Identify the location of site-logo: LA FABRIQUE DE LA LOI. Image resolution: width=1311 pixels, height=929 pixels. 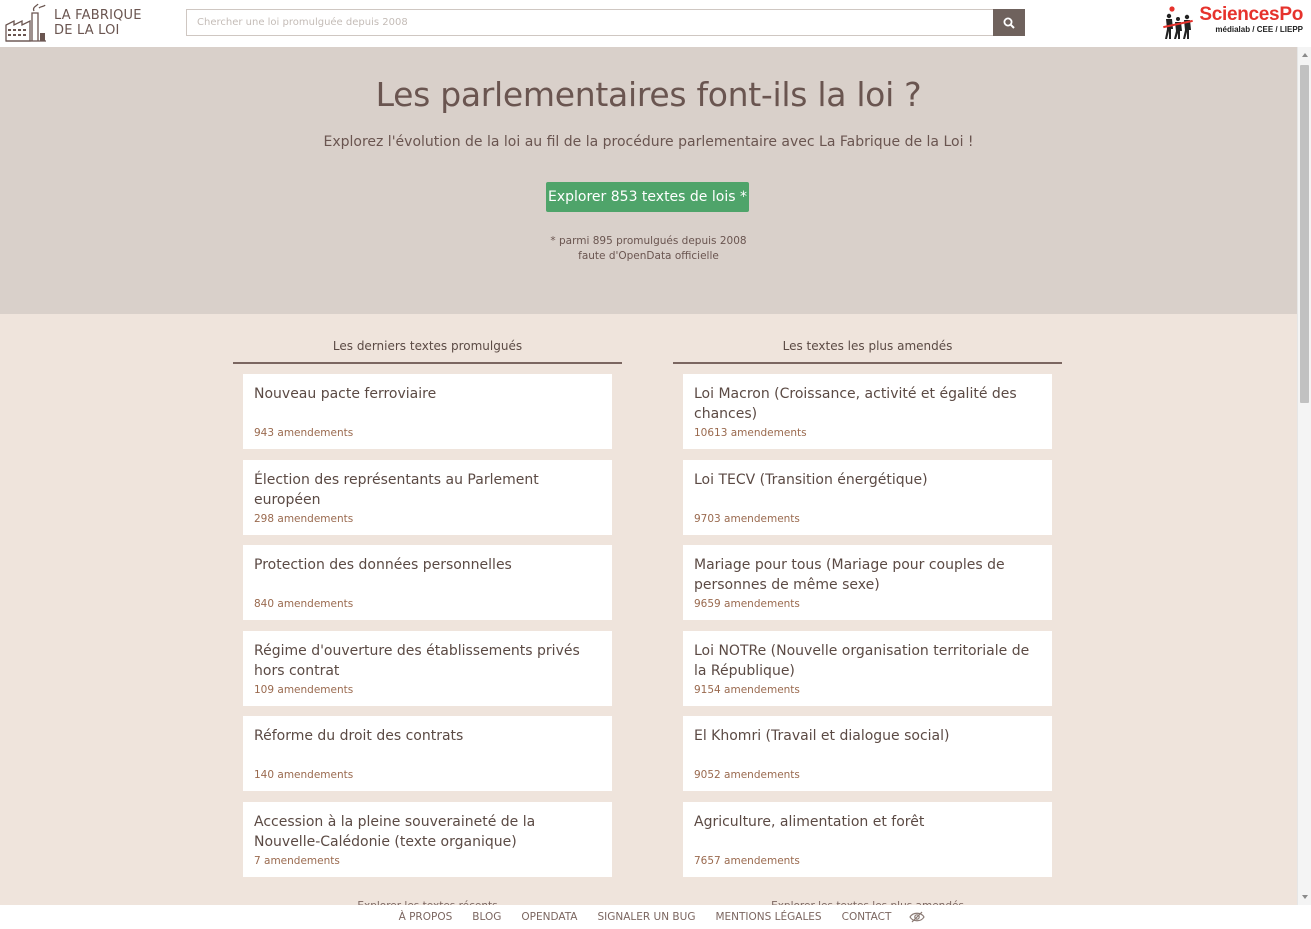
(74, 23).